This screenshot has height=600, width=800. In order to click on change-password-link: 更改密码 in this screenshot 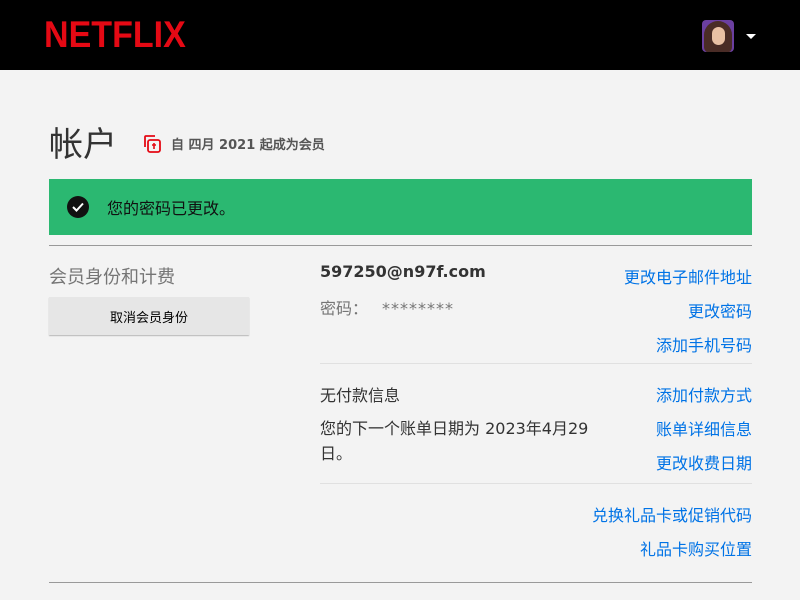, I will do `click(720, 310)`.